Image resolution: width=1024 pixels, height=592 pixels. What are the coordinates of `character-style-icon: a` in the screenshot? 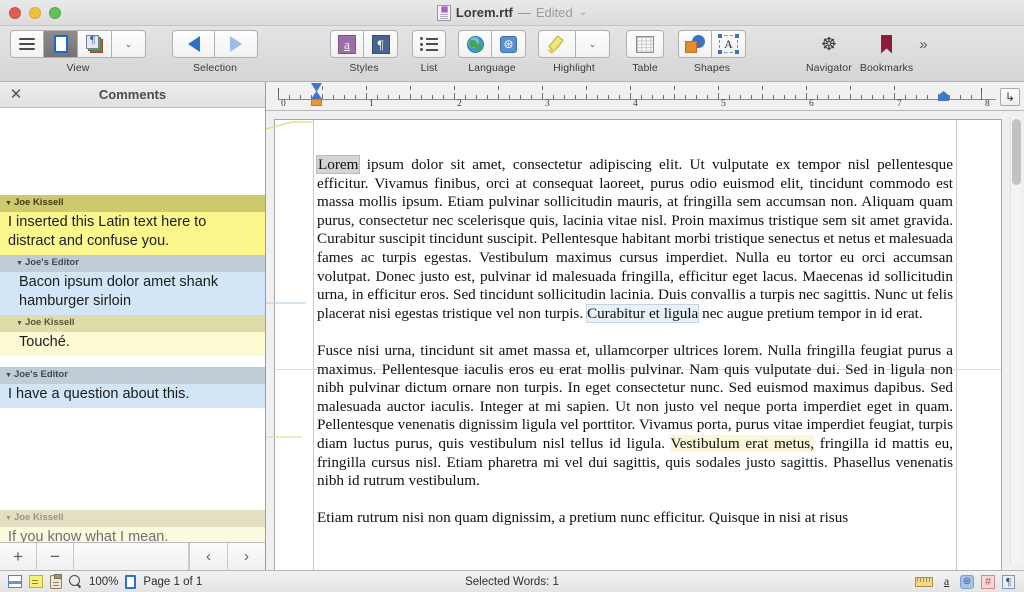 It's located at (347, 44).